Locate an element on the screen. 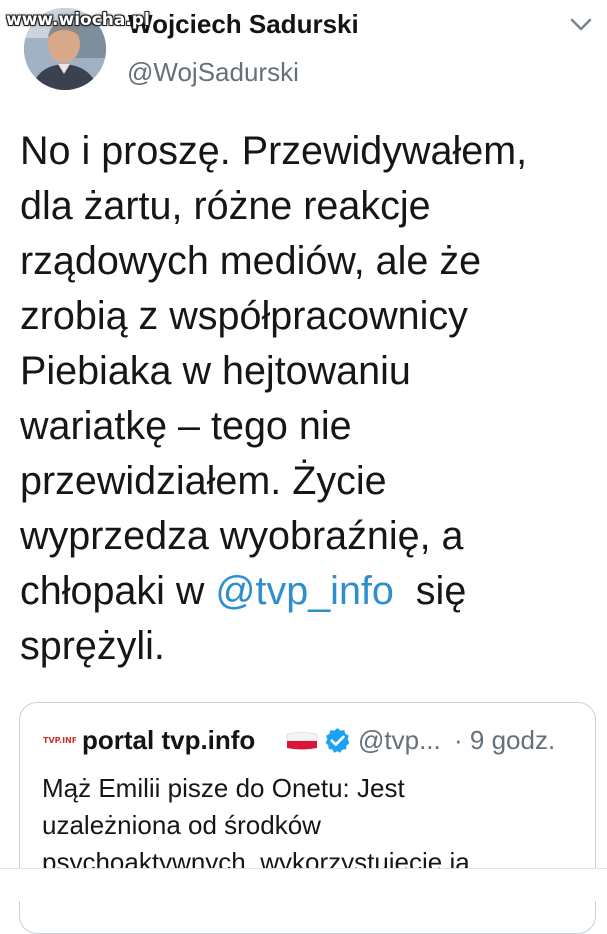  tweet-text-segment: chłopaki w is located at coordinates (118, 591).